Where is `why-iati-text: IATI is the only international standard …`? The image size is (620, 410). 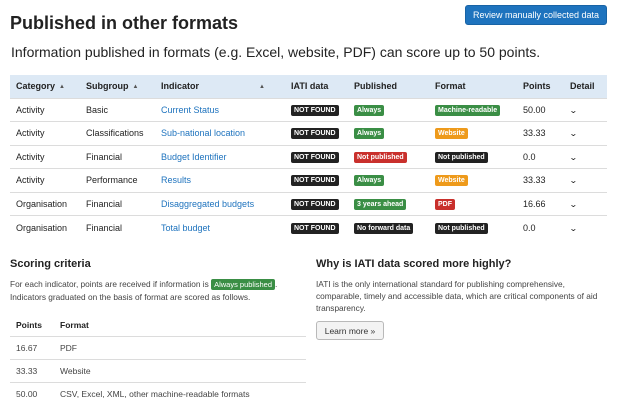 why-iati-text: IATI is the only international standard … is located at coordinates (457, 296).